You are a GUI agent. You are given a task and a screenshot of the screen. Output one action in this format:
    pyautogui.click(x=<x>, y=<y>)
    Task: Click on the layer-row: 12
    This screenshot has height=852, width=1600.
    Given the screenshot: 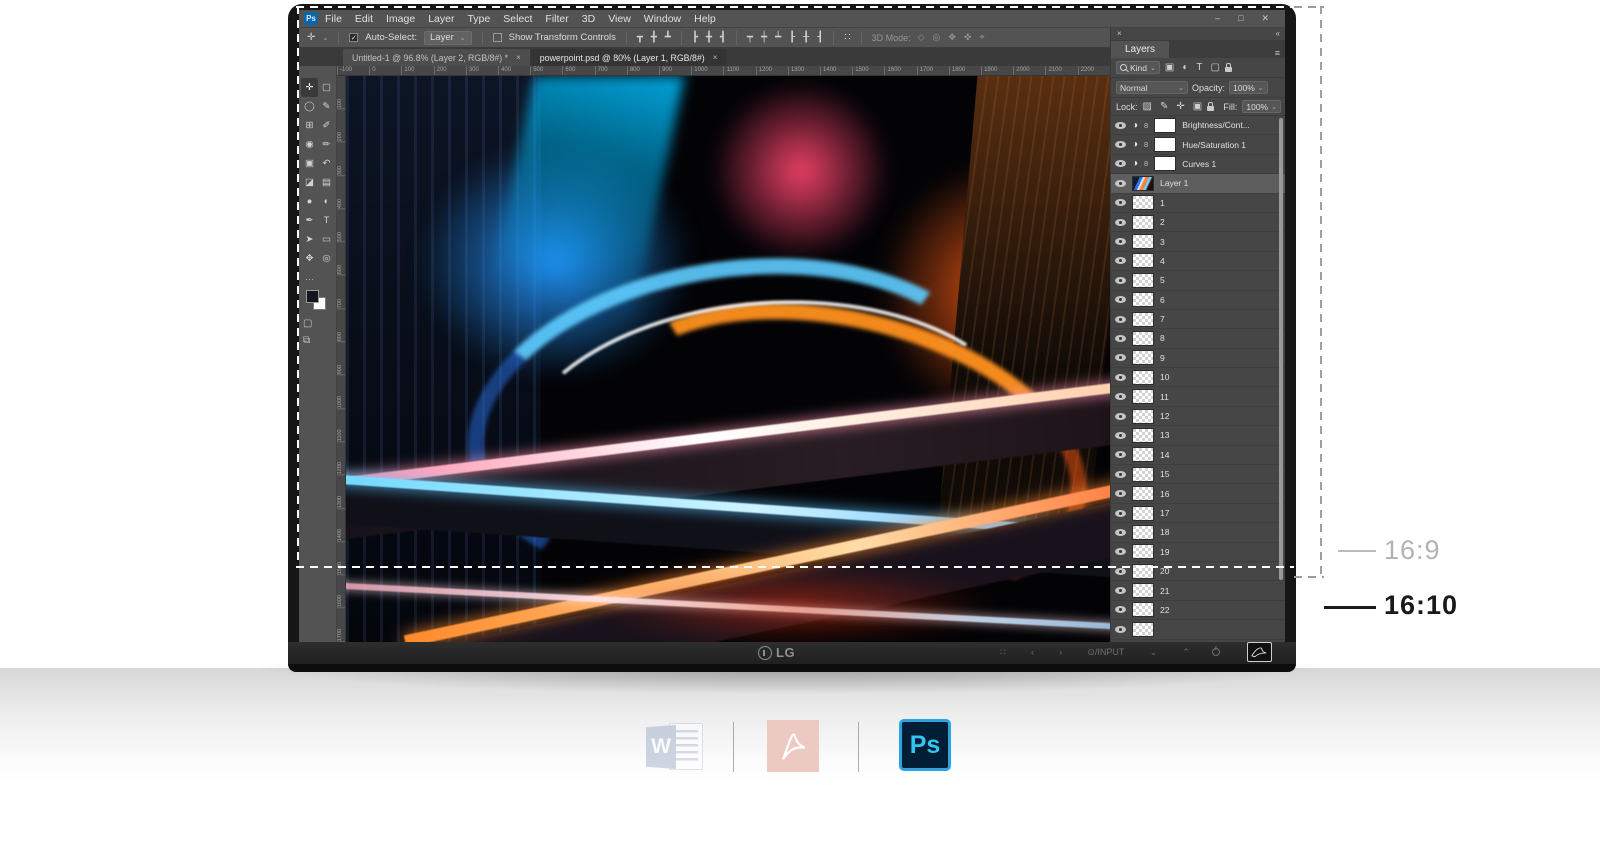 What is the action you would take?
    pyautogui.click(x=1198, y=417)
    